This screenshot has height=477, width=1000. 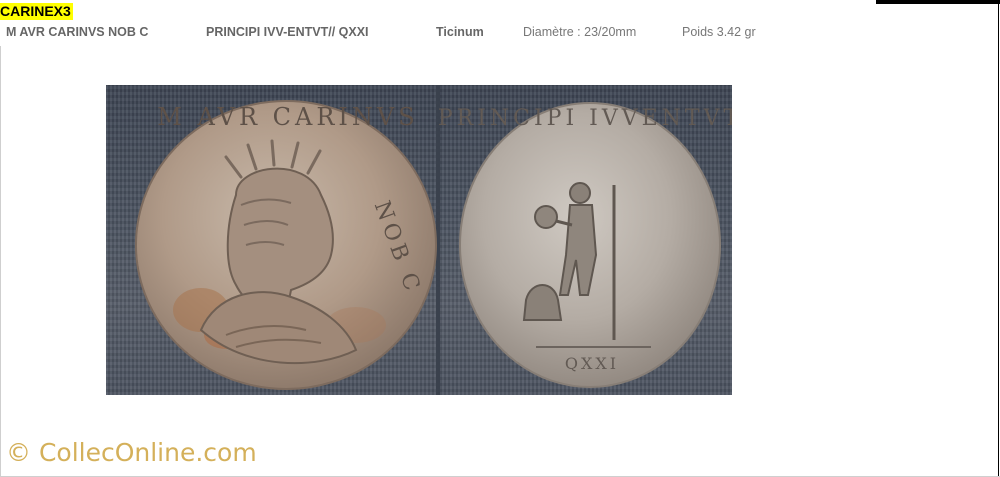 I want to click on diameter-info: Diamètre : 23/20mm, so click(x=580, y=32).